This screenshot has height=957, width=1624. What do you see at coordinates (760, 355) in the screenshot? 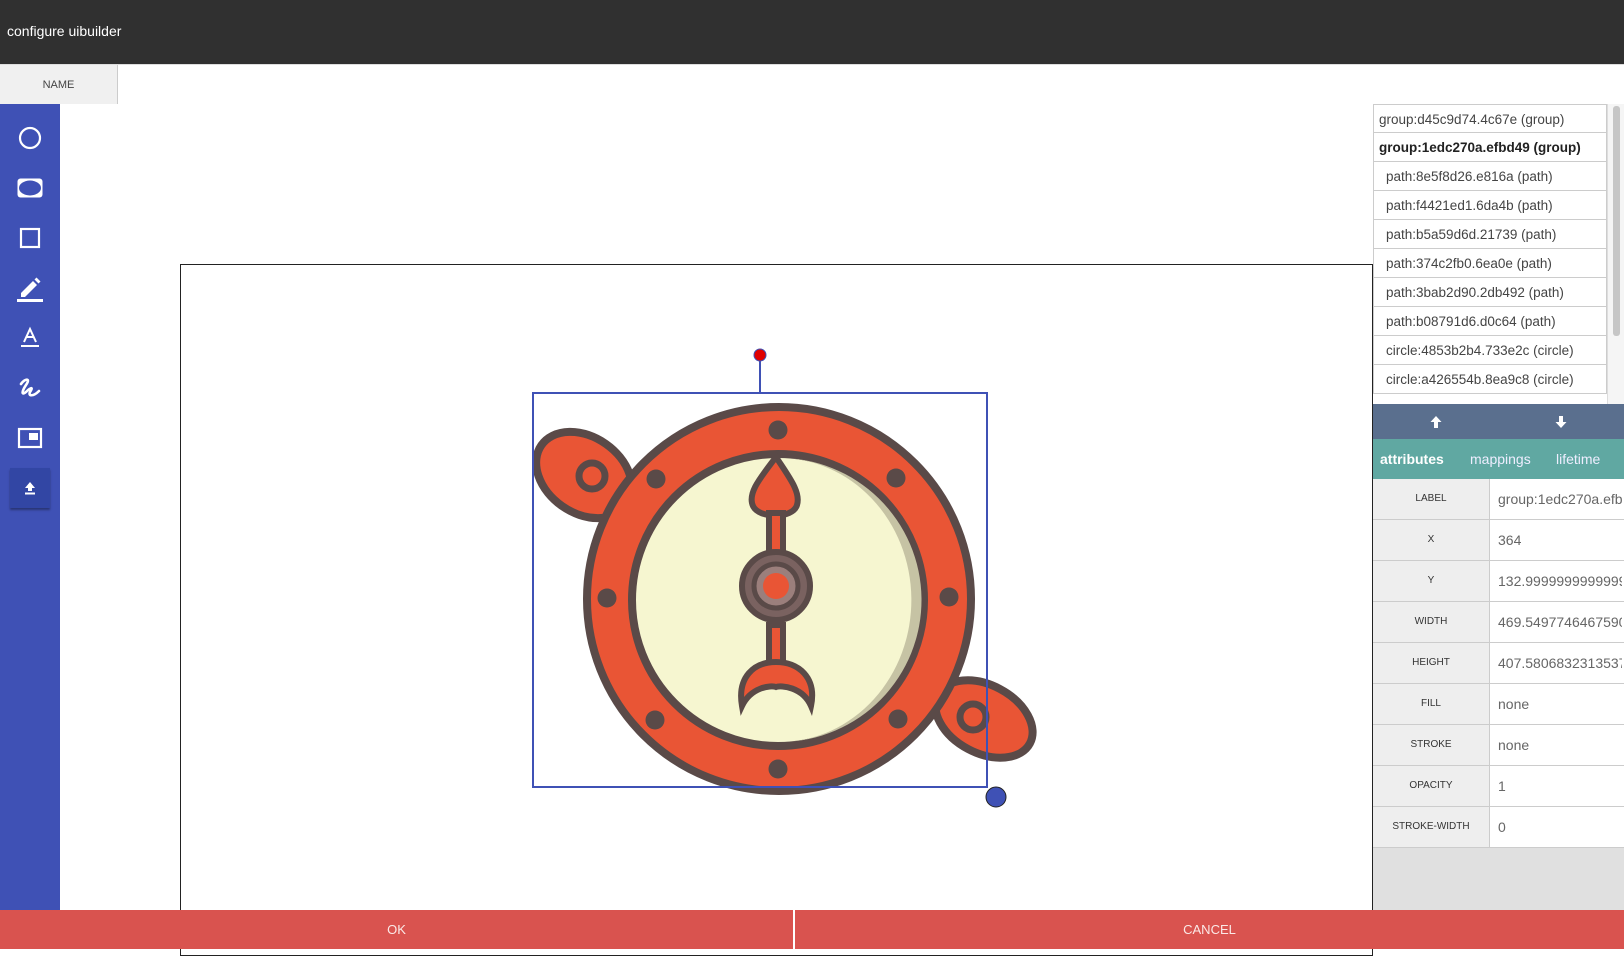
I see `rotation-handle` at bounding box center [760, 355].